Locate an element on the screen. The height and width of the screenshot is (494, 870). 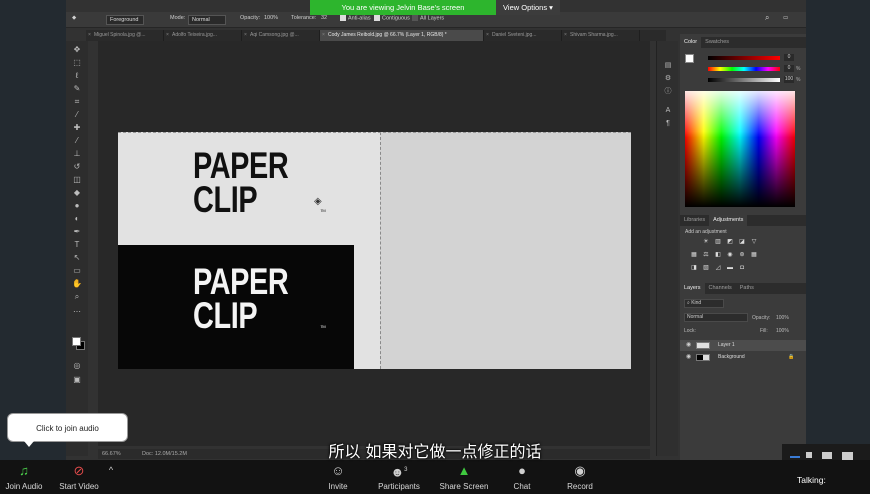
hue-sat-icon: ▦ is located at coordinates (694, 255).